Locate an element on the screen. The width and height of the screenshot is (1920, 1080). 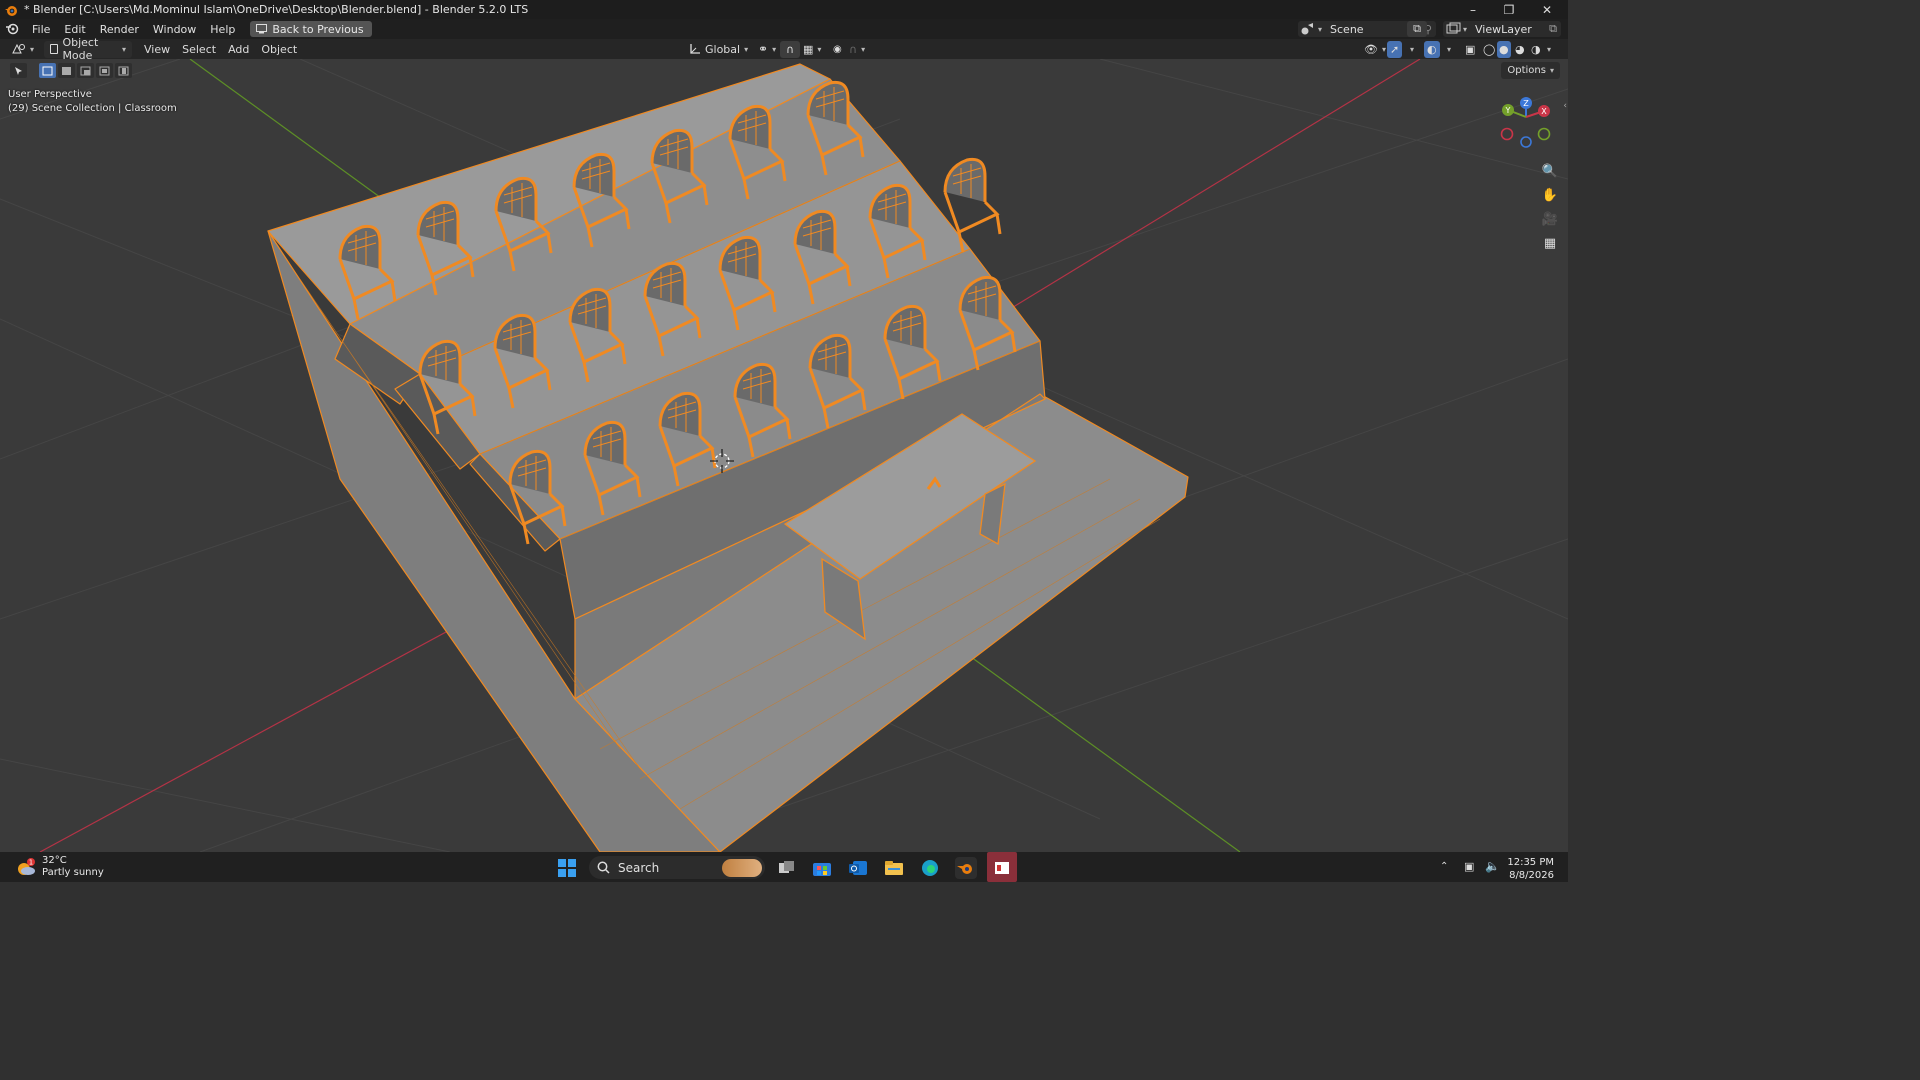
falloff-dropdown: ∩ ▾ is located at coordinates (857, 49).